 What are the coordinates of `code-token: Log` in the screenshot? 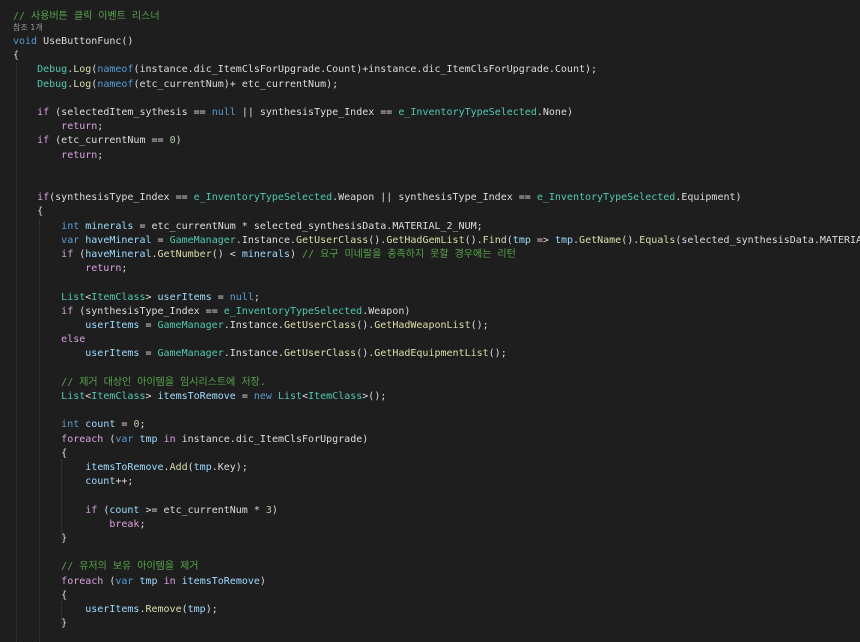 It's located at (82, 70).